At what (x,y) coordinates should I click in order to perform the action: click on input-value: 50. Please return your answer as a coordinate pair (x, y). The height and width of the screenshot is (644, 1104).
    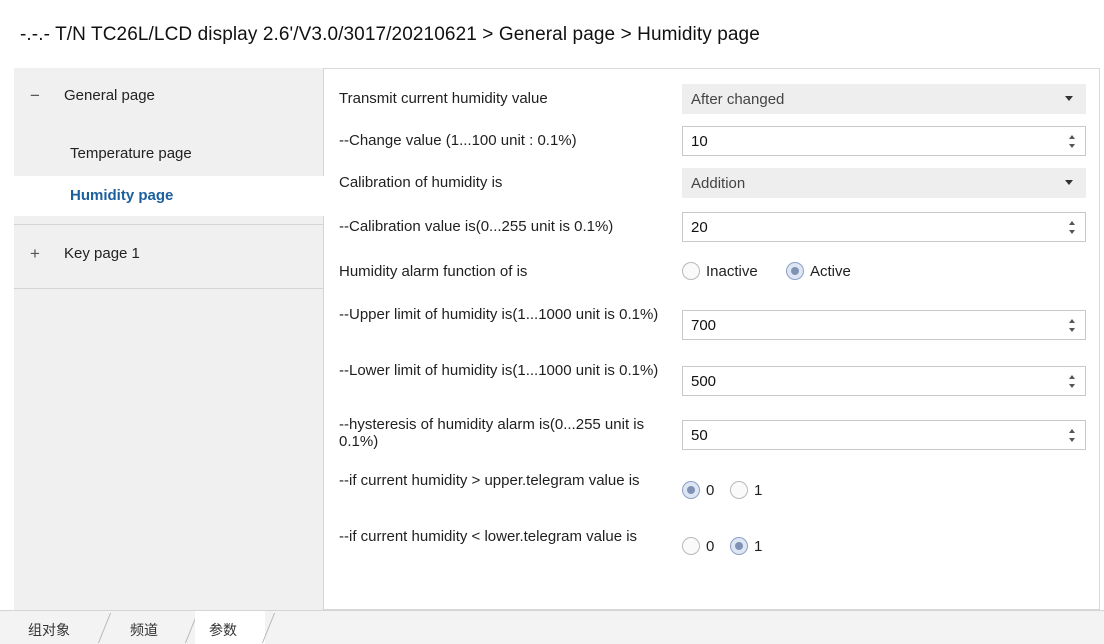
    Looking at the image, I should click on (699, 435).